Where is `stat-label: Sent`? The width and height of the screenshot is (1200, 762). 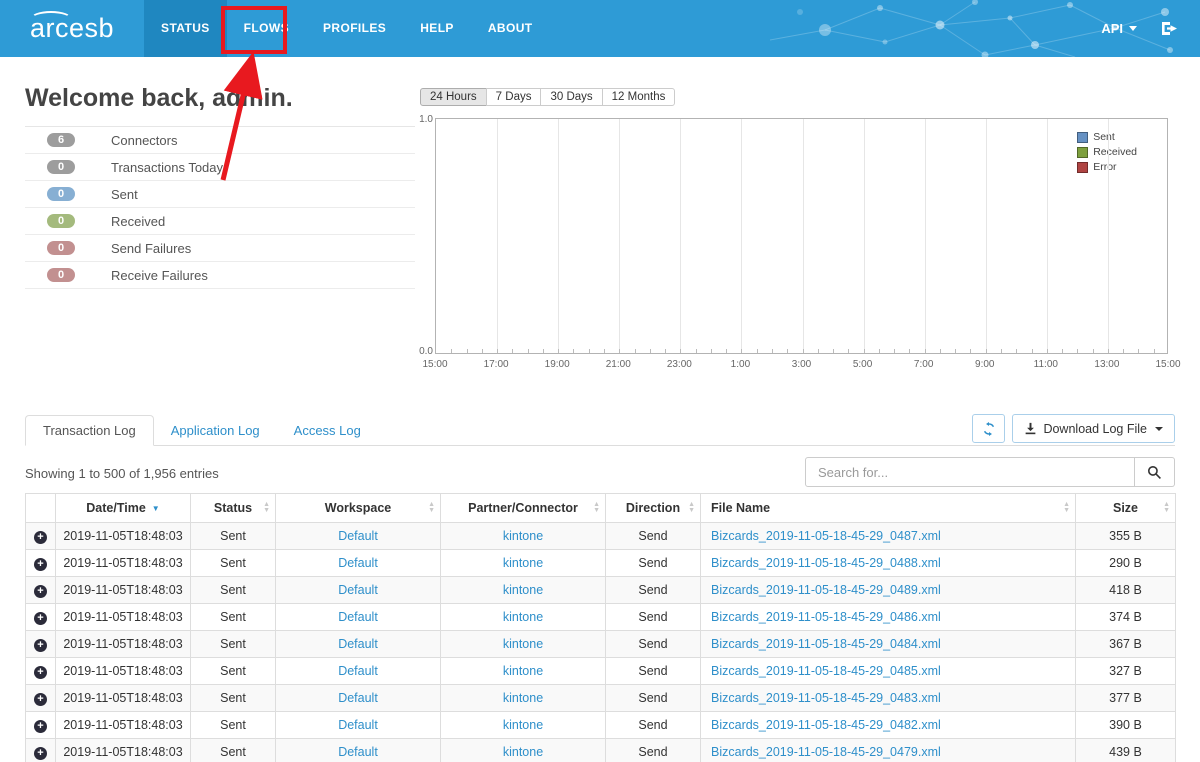
stat-label: Sent is located at coordinates (124, 194).